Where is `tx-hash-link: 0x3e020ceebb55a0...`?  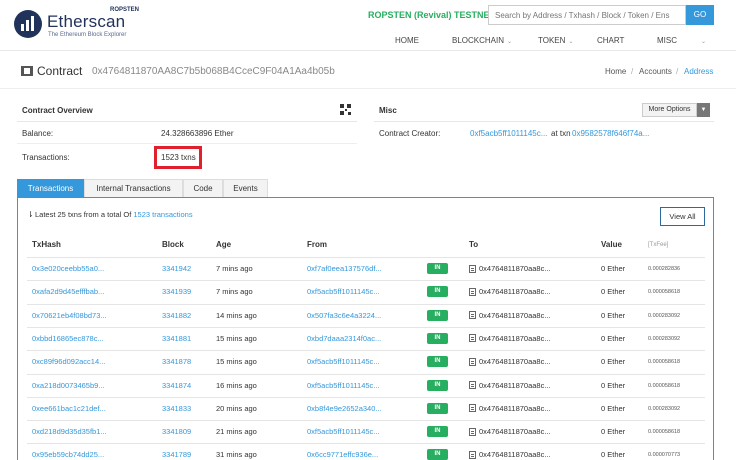
tx-hash-link: 0x3e020ceebb55a0... is located at coordinates (68, 268).